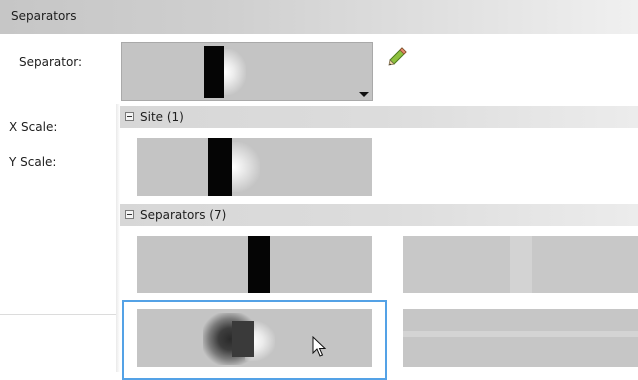 This screenshot has height=380, width=638. Describe the element at coordinates (44, 16) in the screenshot. I see `section-title: Separators` at that location.